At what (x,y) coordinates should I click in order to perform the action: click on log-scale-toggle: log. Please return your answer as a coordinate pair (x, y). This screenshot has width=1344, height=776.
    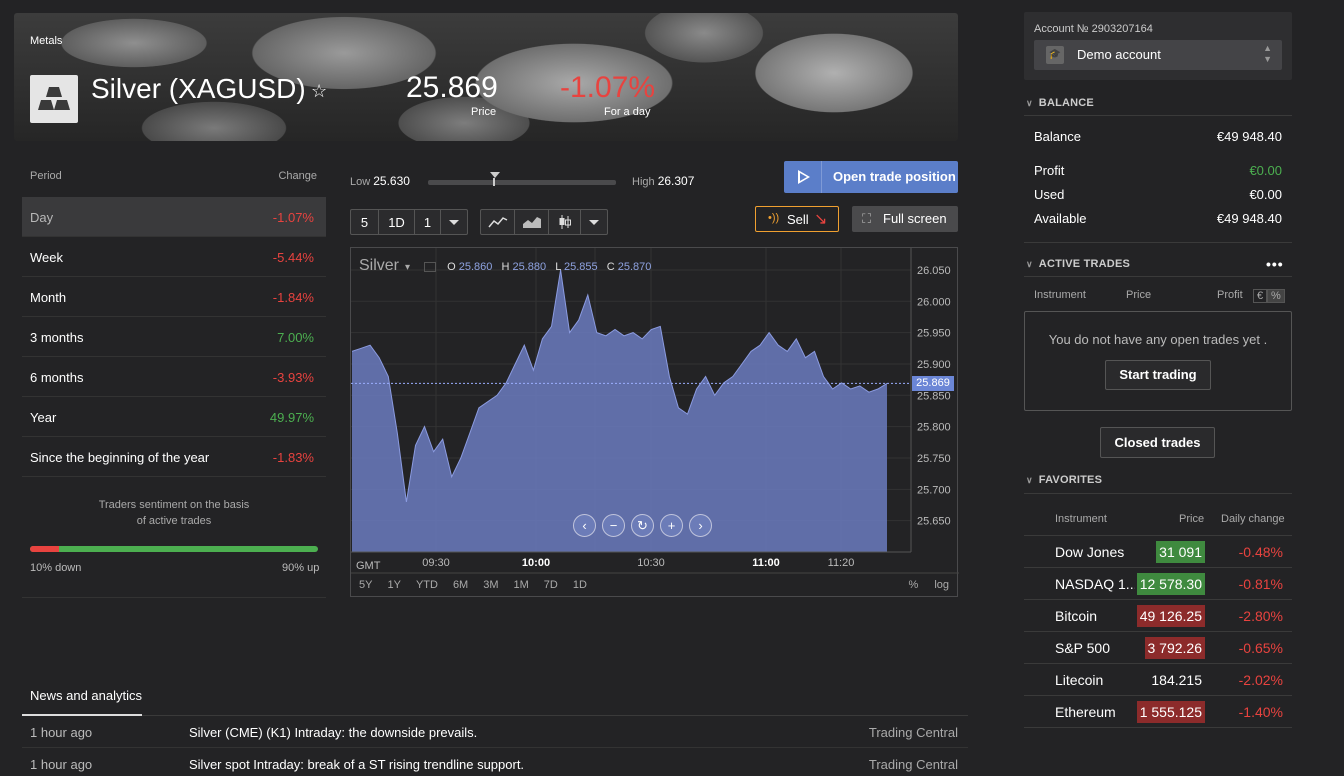
    Looking at the image, I should click on (941, 585).